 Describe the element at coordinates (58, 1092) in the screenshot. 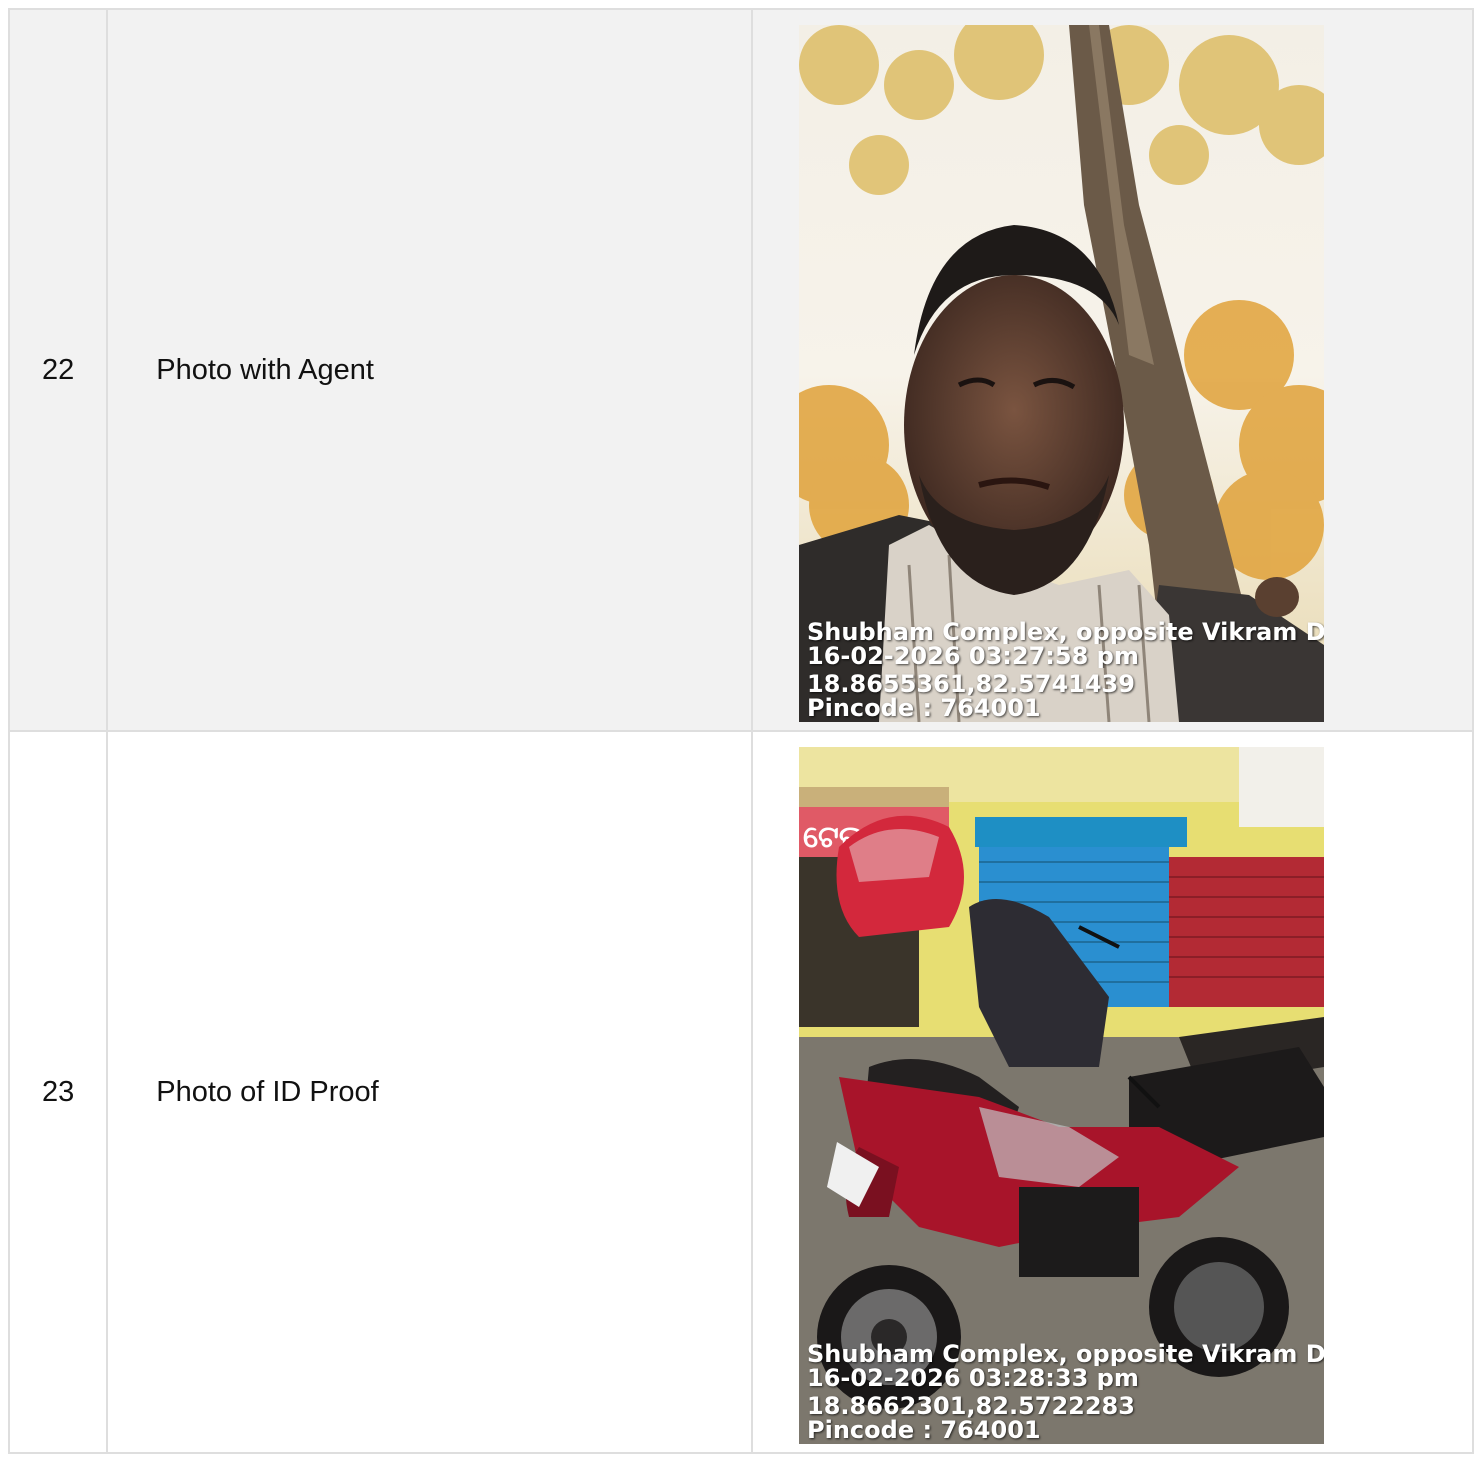

I see `row-number: 23` at that location.